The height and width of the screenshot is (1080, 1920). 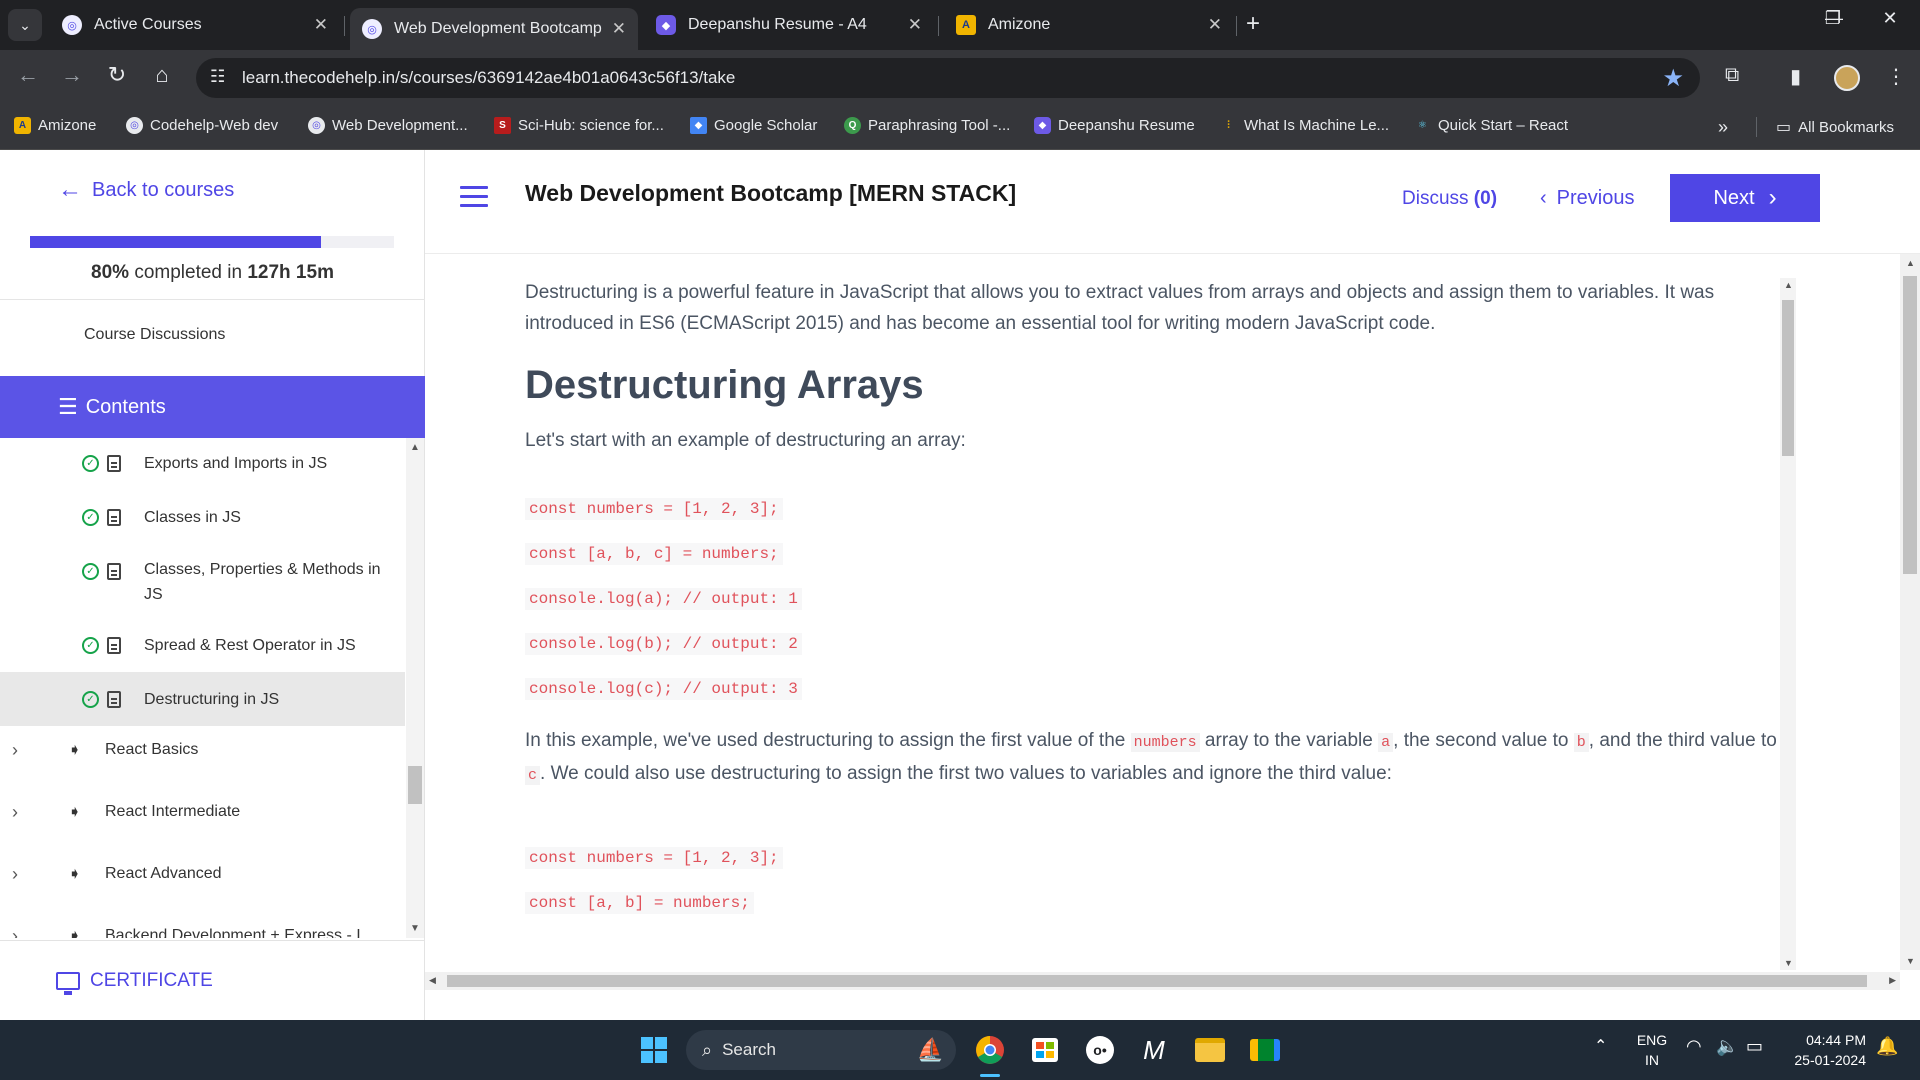 What do you see at coordinates (1265, 1050) in the screenshot?
I see `google-meet-icon` at bounding box center [1265, 1050].